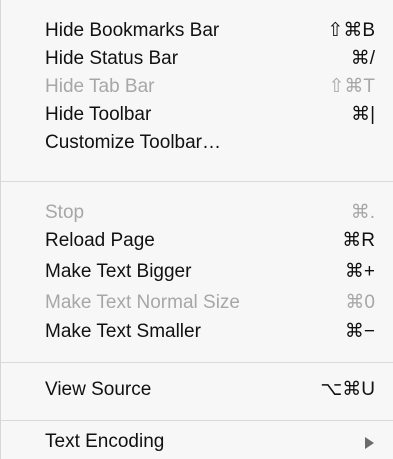 The height and width of the screenshot is (459, 393). Describe the element at coordinates (360, 302) in the screenshot. I see `shortcut-hint: ⌘0` at that location.